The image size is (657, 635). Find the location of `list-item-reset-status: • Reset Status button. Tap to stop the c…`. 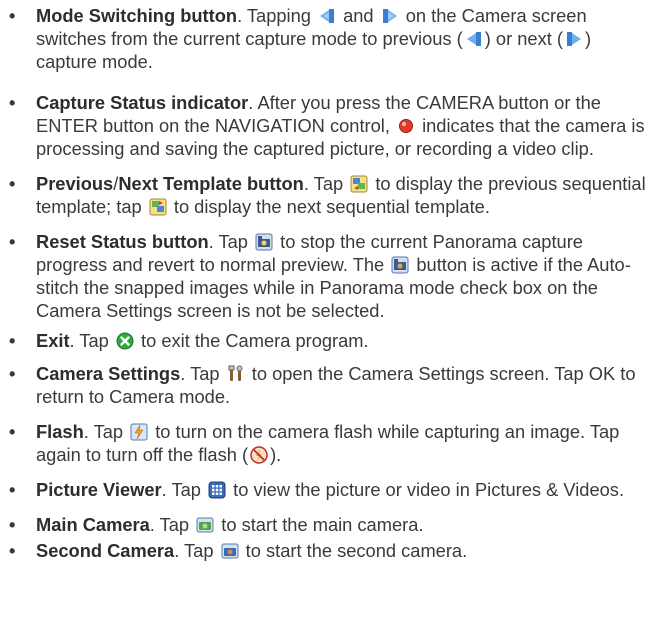

list-item-reset-status: • Reset Status button. Tap to stop the c… is located at coordinates (328, 276).